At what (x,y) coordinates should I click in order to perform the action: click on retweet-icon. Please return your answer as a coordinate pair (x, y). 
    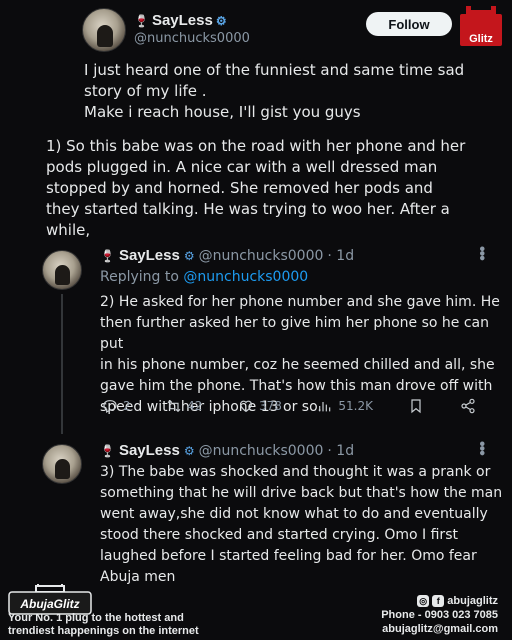
    Looking at the image, I should click on (174, 406).